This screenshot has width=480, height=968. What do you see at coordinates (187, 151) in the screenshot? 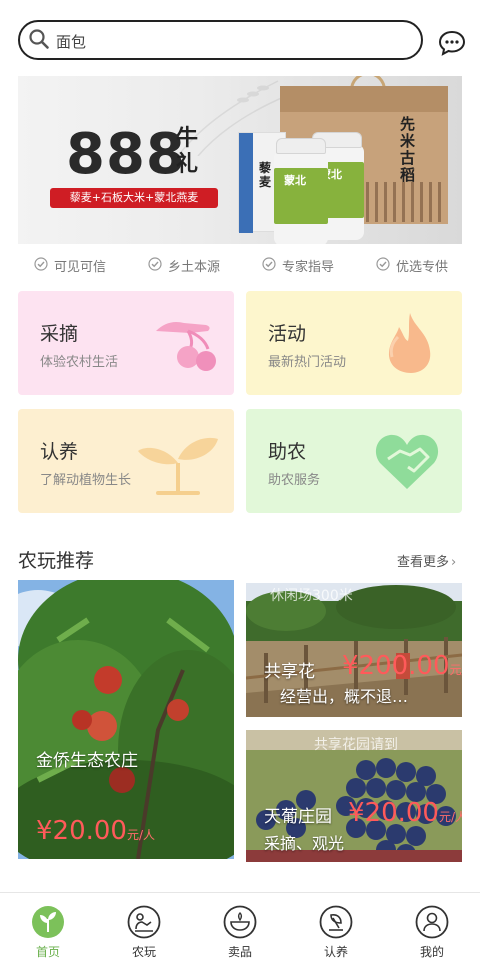
I see `banner-brand: 牛礼` at bounding box center [187, 151].